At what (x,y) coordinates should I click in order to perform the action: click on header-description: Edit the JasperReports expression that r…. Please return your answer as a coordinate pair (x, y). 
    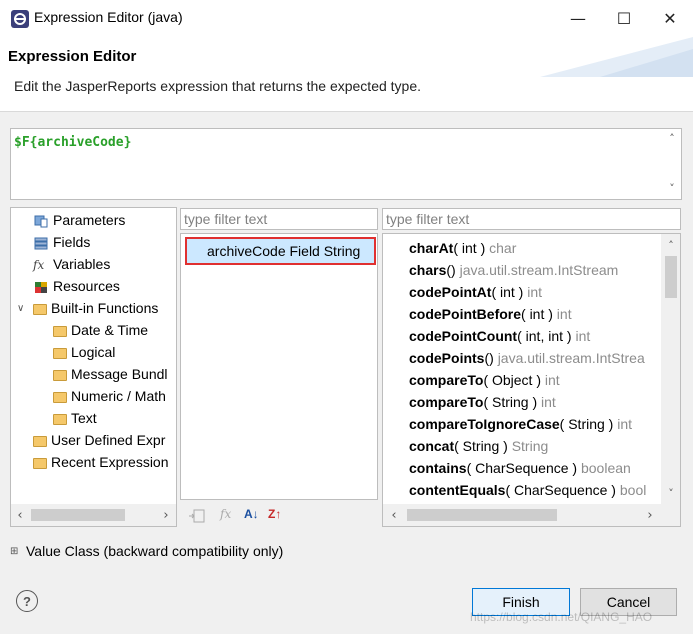
    Looking at the image, I should click on (218, 86).